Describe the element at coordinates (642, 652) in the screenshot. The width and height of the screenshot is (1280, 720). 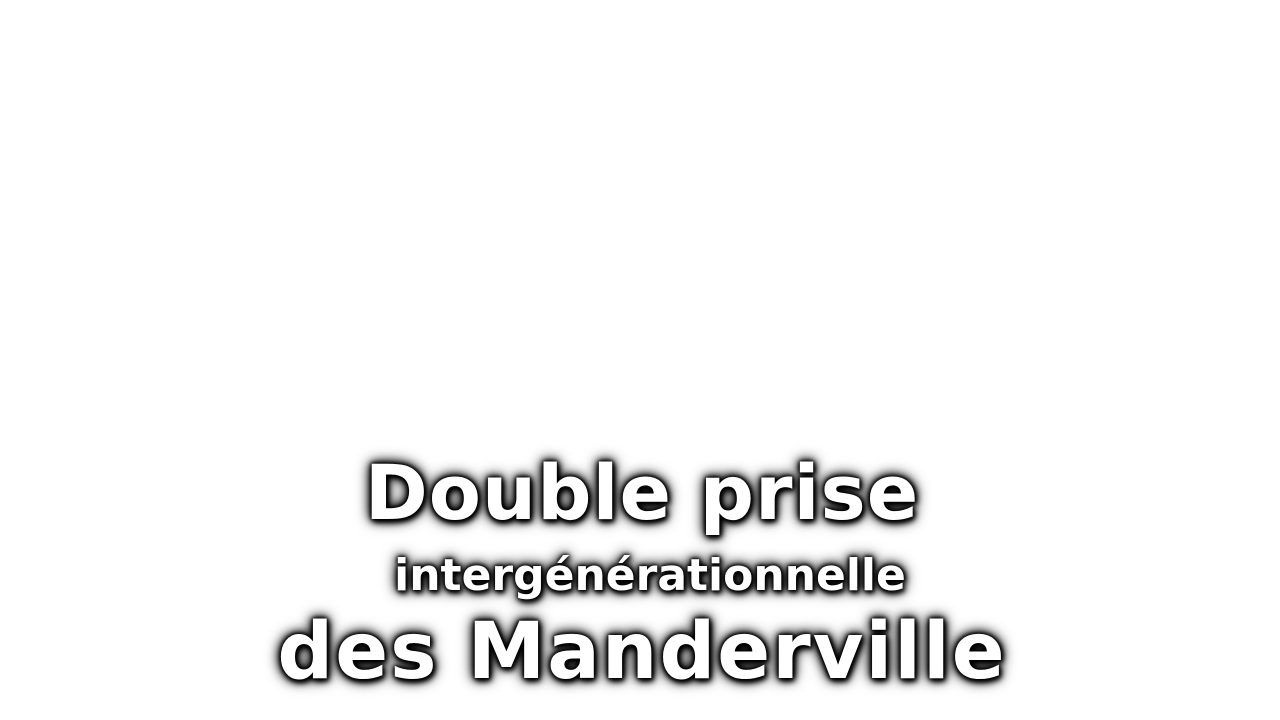
I see `title-line-3: des Manderville` at that location.